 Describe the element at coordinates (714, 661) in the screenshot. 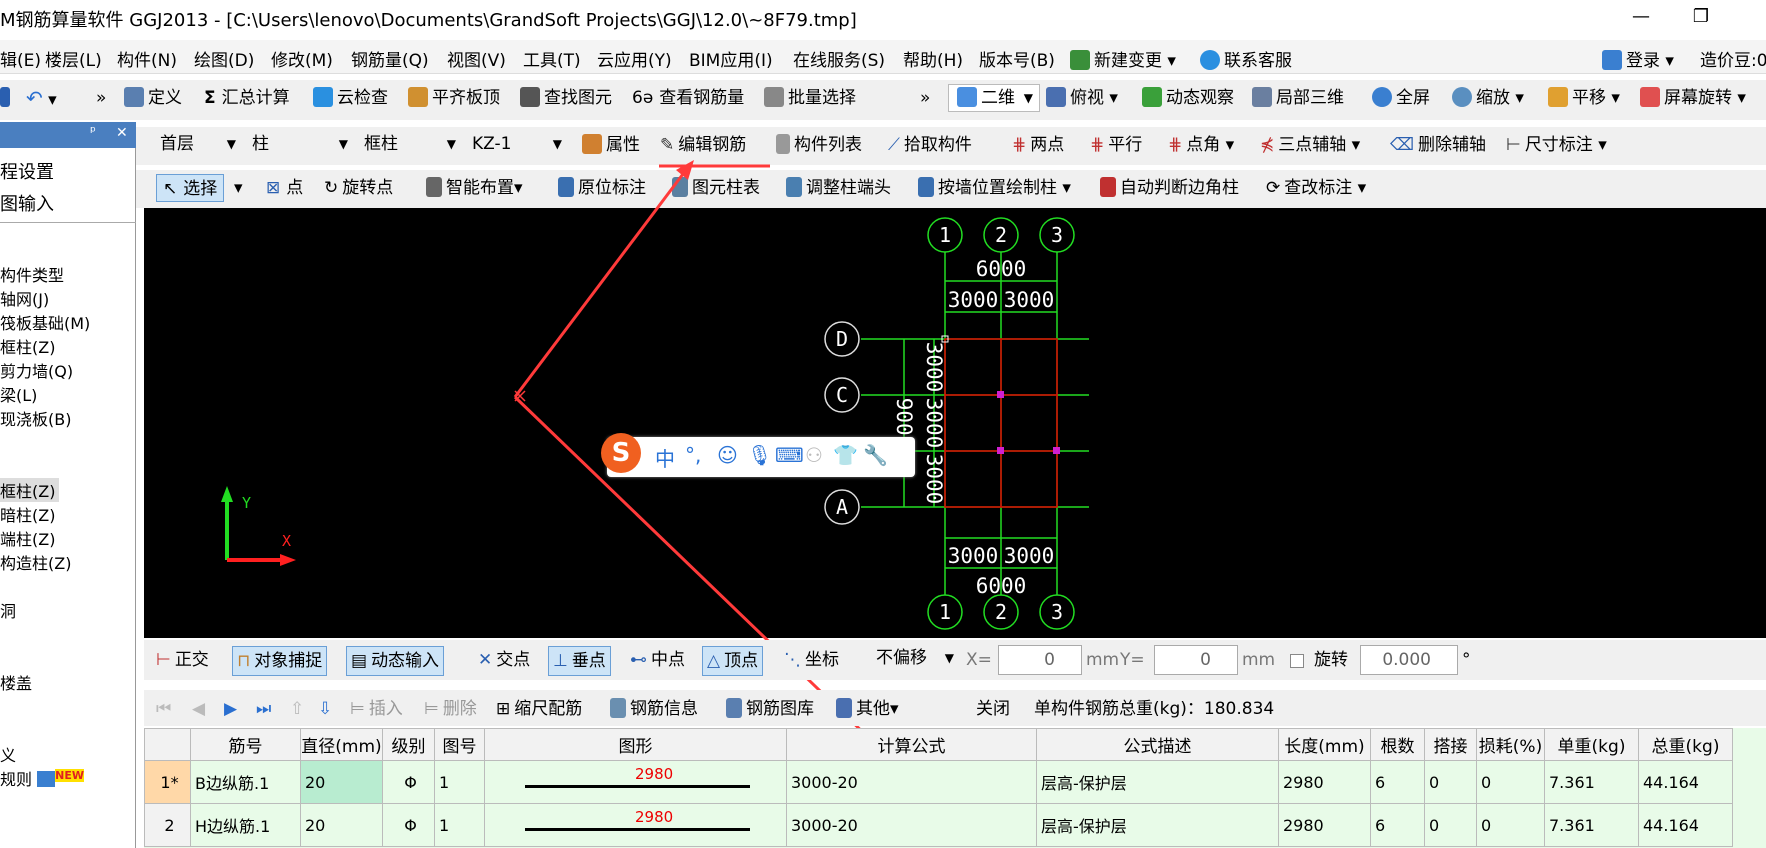

I see `vertex-icon: △` at that location.